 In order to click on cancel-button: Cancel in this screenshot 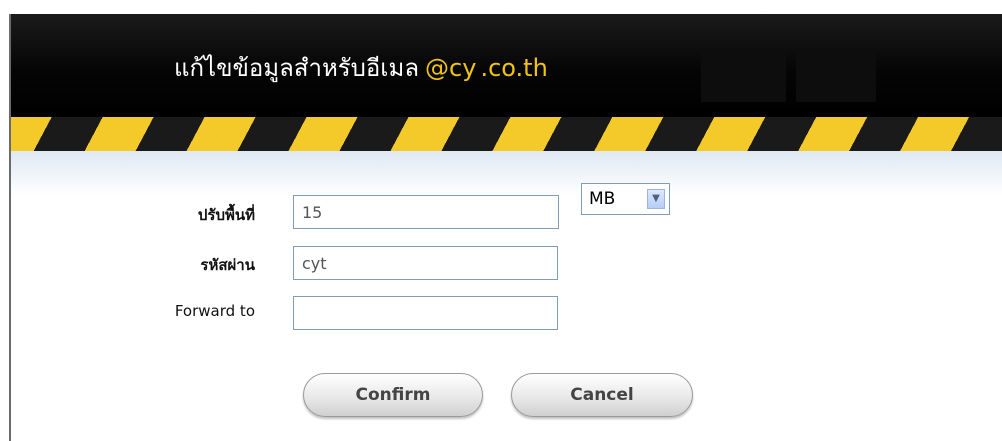, I will do `click(602, 395)`.